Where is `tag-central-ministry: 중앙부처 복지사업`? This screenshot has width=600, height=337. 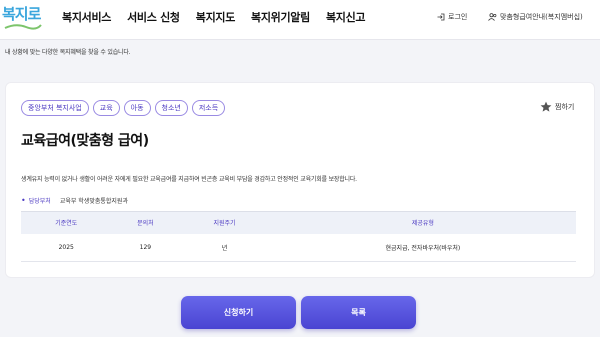 tag-central-ministry: 중앙부처 복지사업 is located at coordinates (55, 108).